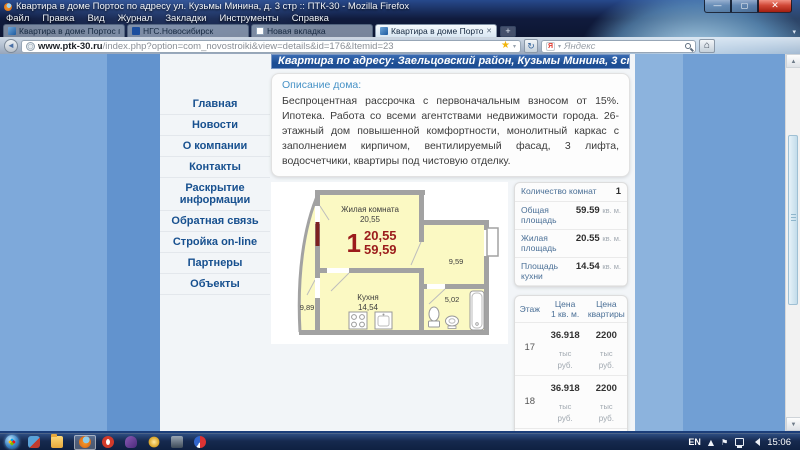 The height and width of the screenshot is (450, 800). I want to click on app-dark-icon, so click(177, 442).